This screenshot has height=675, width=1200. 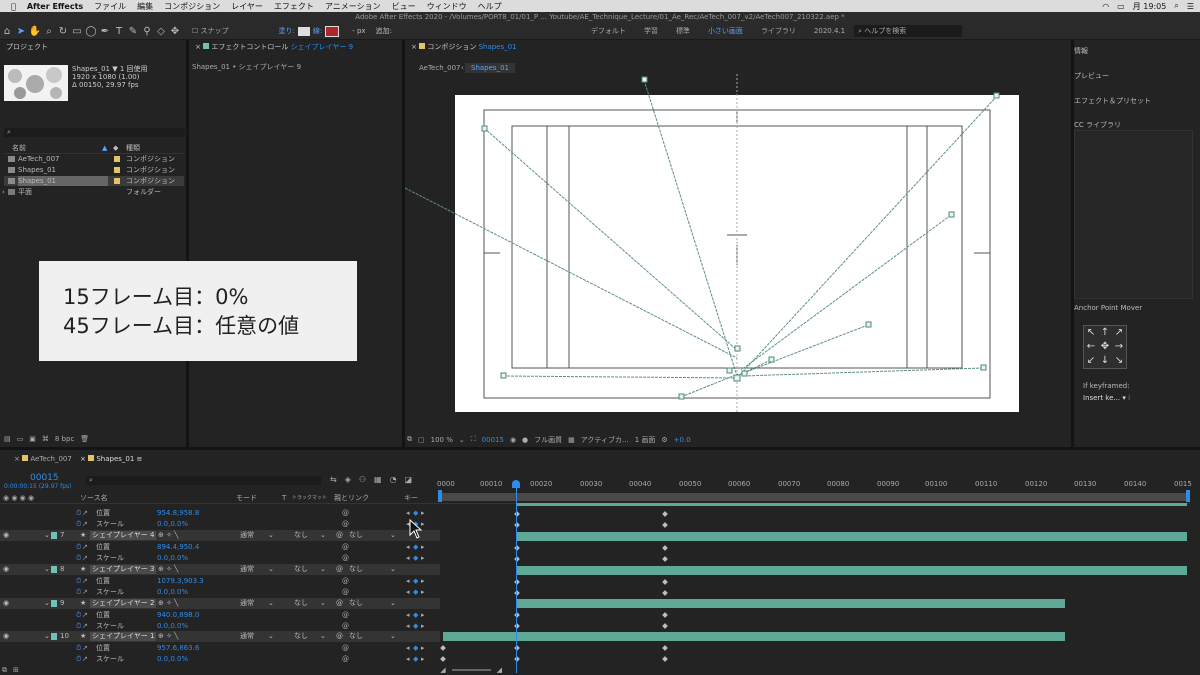 What do you see at coordinates (1150, 6) in the screenshot?
I see `clock: 月 19:05` at bounding box center [1150, 6].